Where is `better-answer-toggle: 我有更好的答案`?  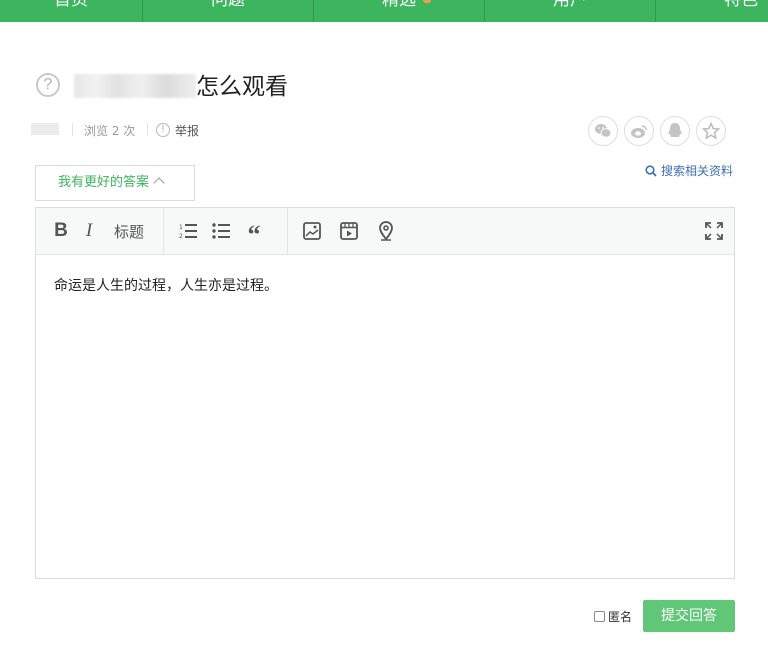
better-answer-toggle: 我有更好的答案 is located at coordinates (115, 183).